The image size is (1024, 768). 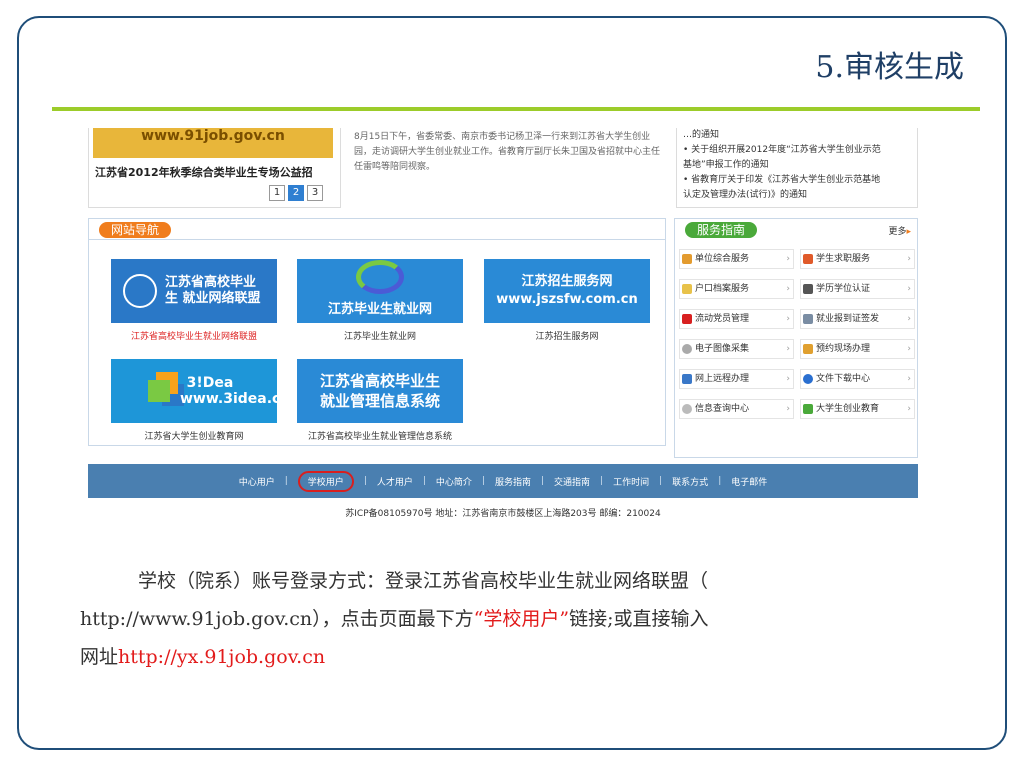 I want to click on footer-link-service-guide: 服务指南, so click(x=513, y=481).